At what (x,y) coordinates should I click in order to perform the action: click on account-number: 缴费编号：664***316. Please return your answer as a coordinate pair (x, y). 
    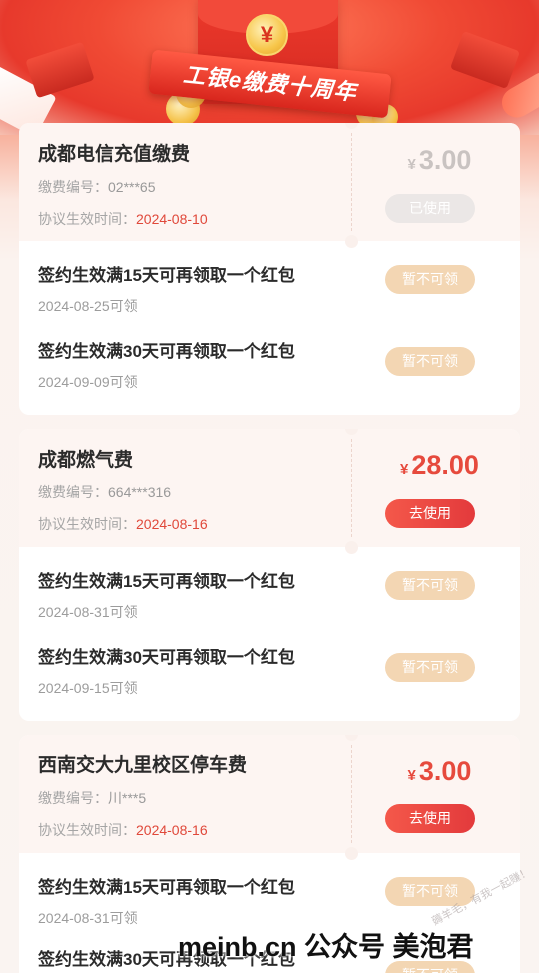
    Looking at the image, I should click on (104, 492).